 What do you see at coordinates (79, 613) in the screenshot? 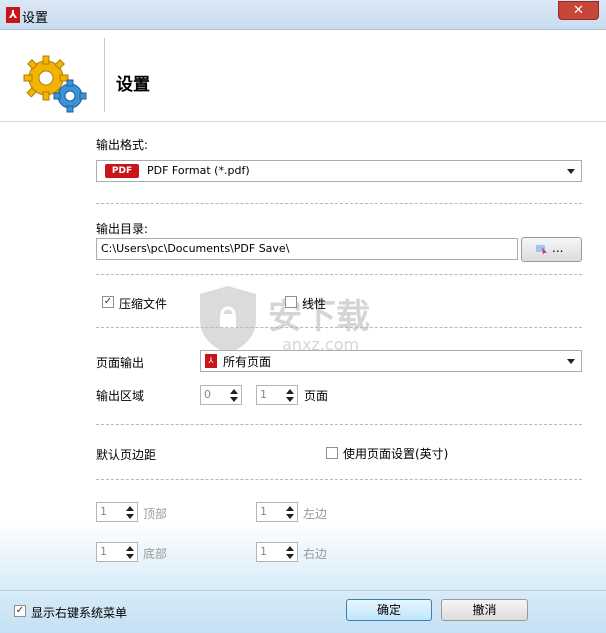
I see `context-menu-label: 显示右键系统菜单` at bounding box center [79, 613].